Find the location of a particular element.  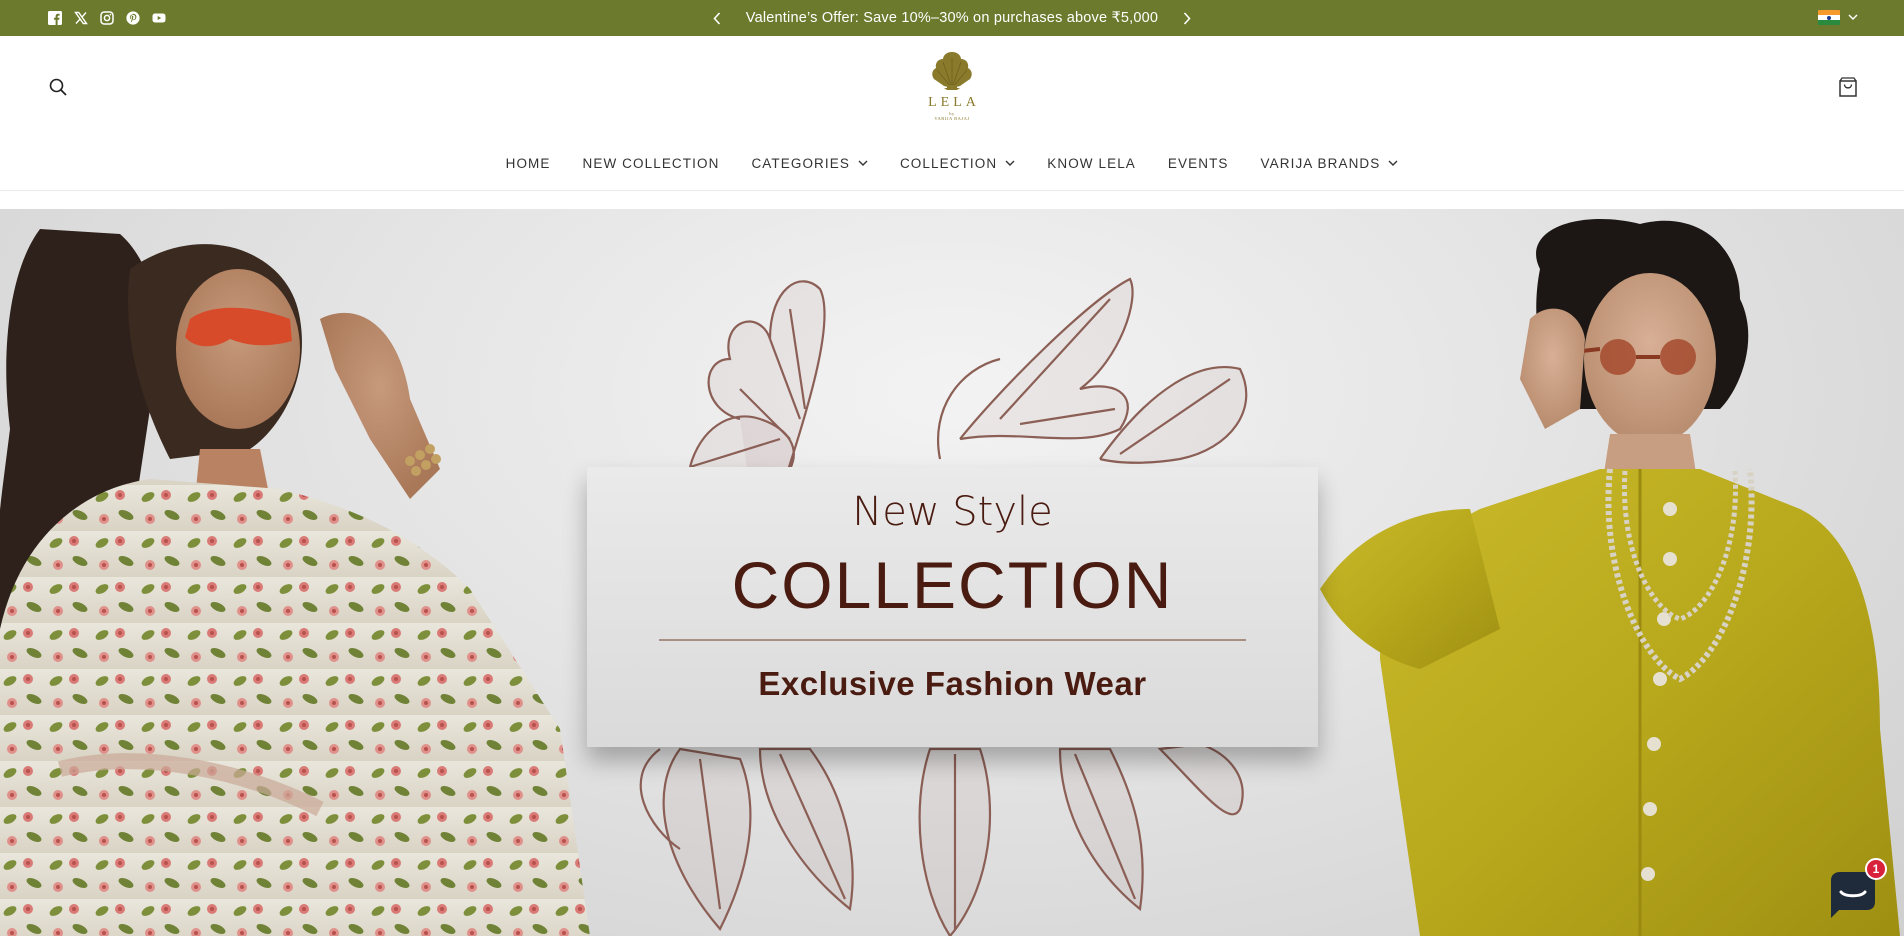

nav-item-home: HOME is located at coordinates (528, 163).